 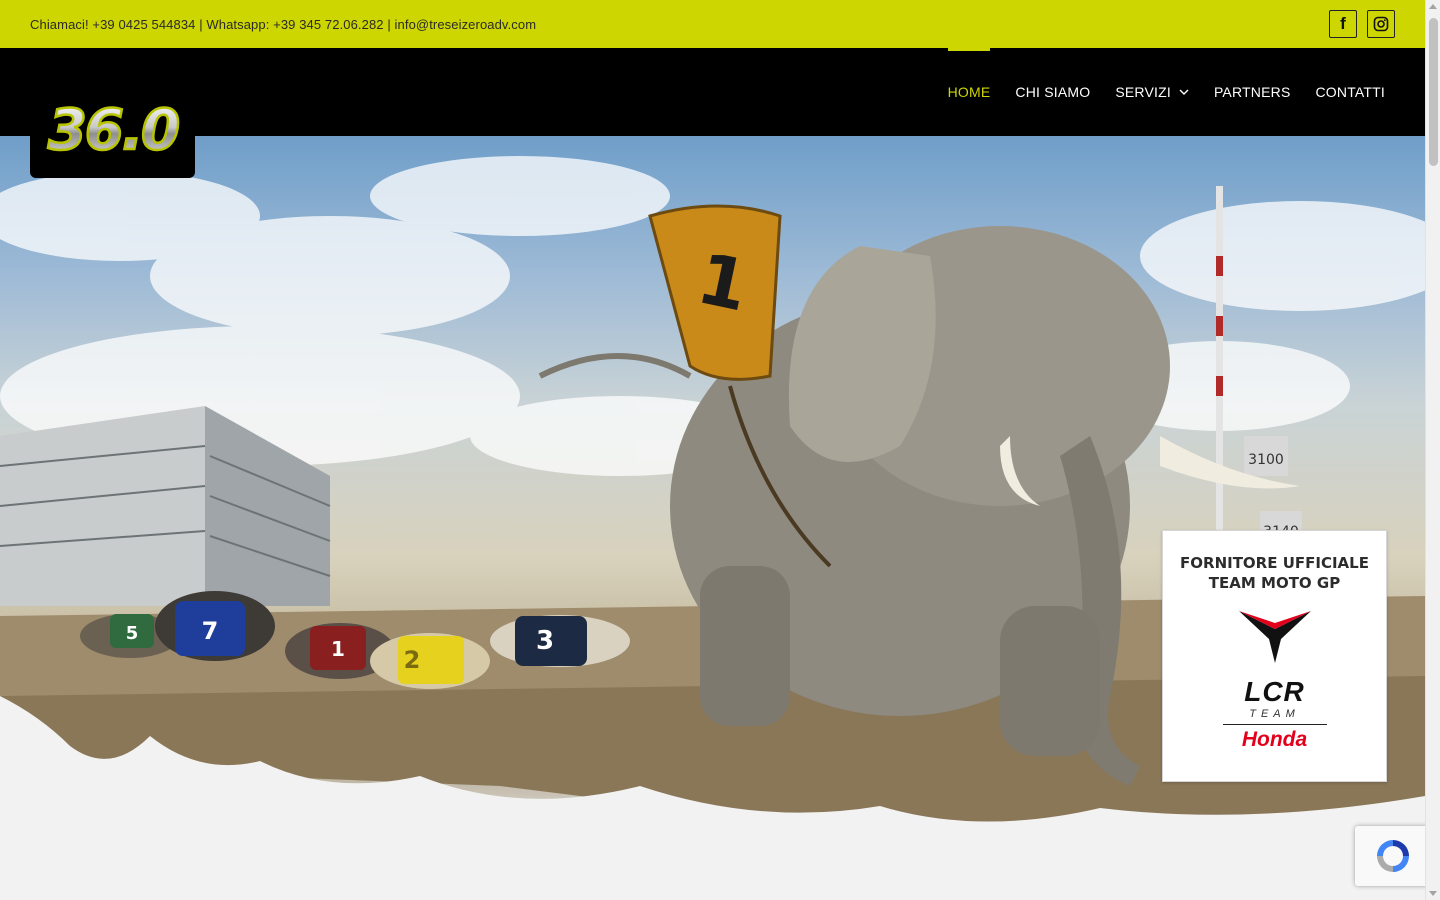 I want to click on recaptcha-icon, so click(x=1392, y=856).